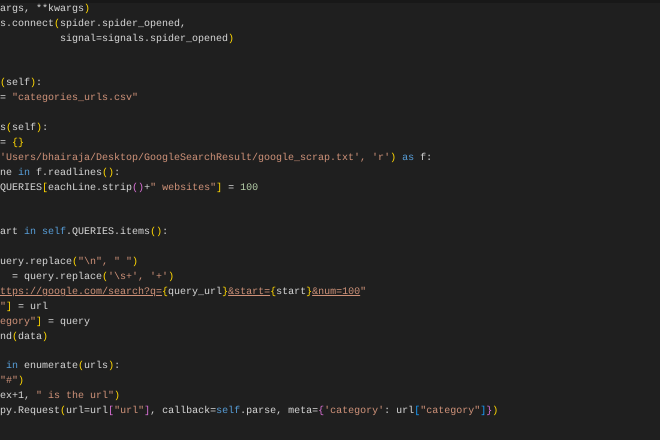 The height and width of the screenshot is (440, 660). What do you see at coordinates (92, 278) in the screenshot?
I see `code-line: = query.replace('\s+', '+')` at bounding box center [92, 278].